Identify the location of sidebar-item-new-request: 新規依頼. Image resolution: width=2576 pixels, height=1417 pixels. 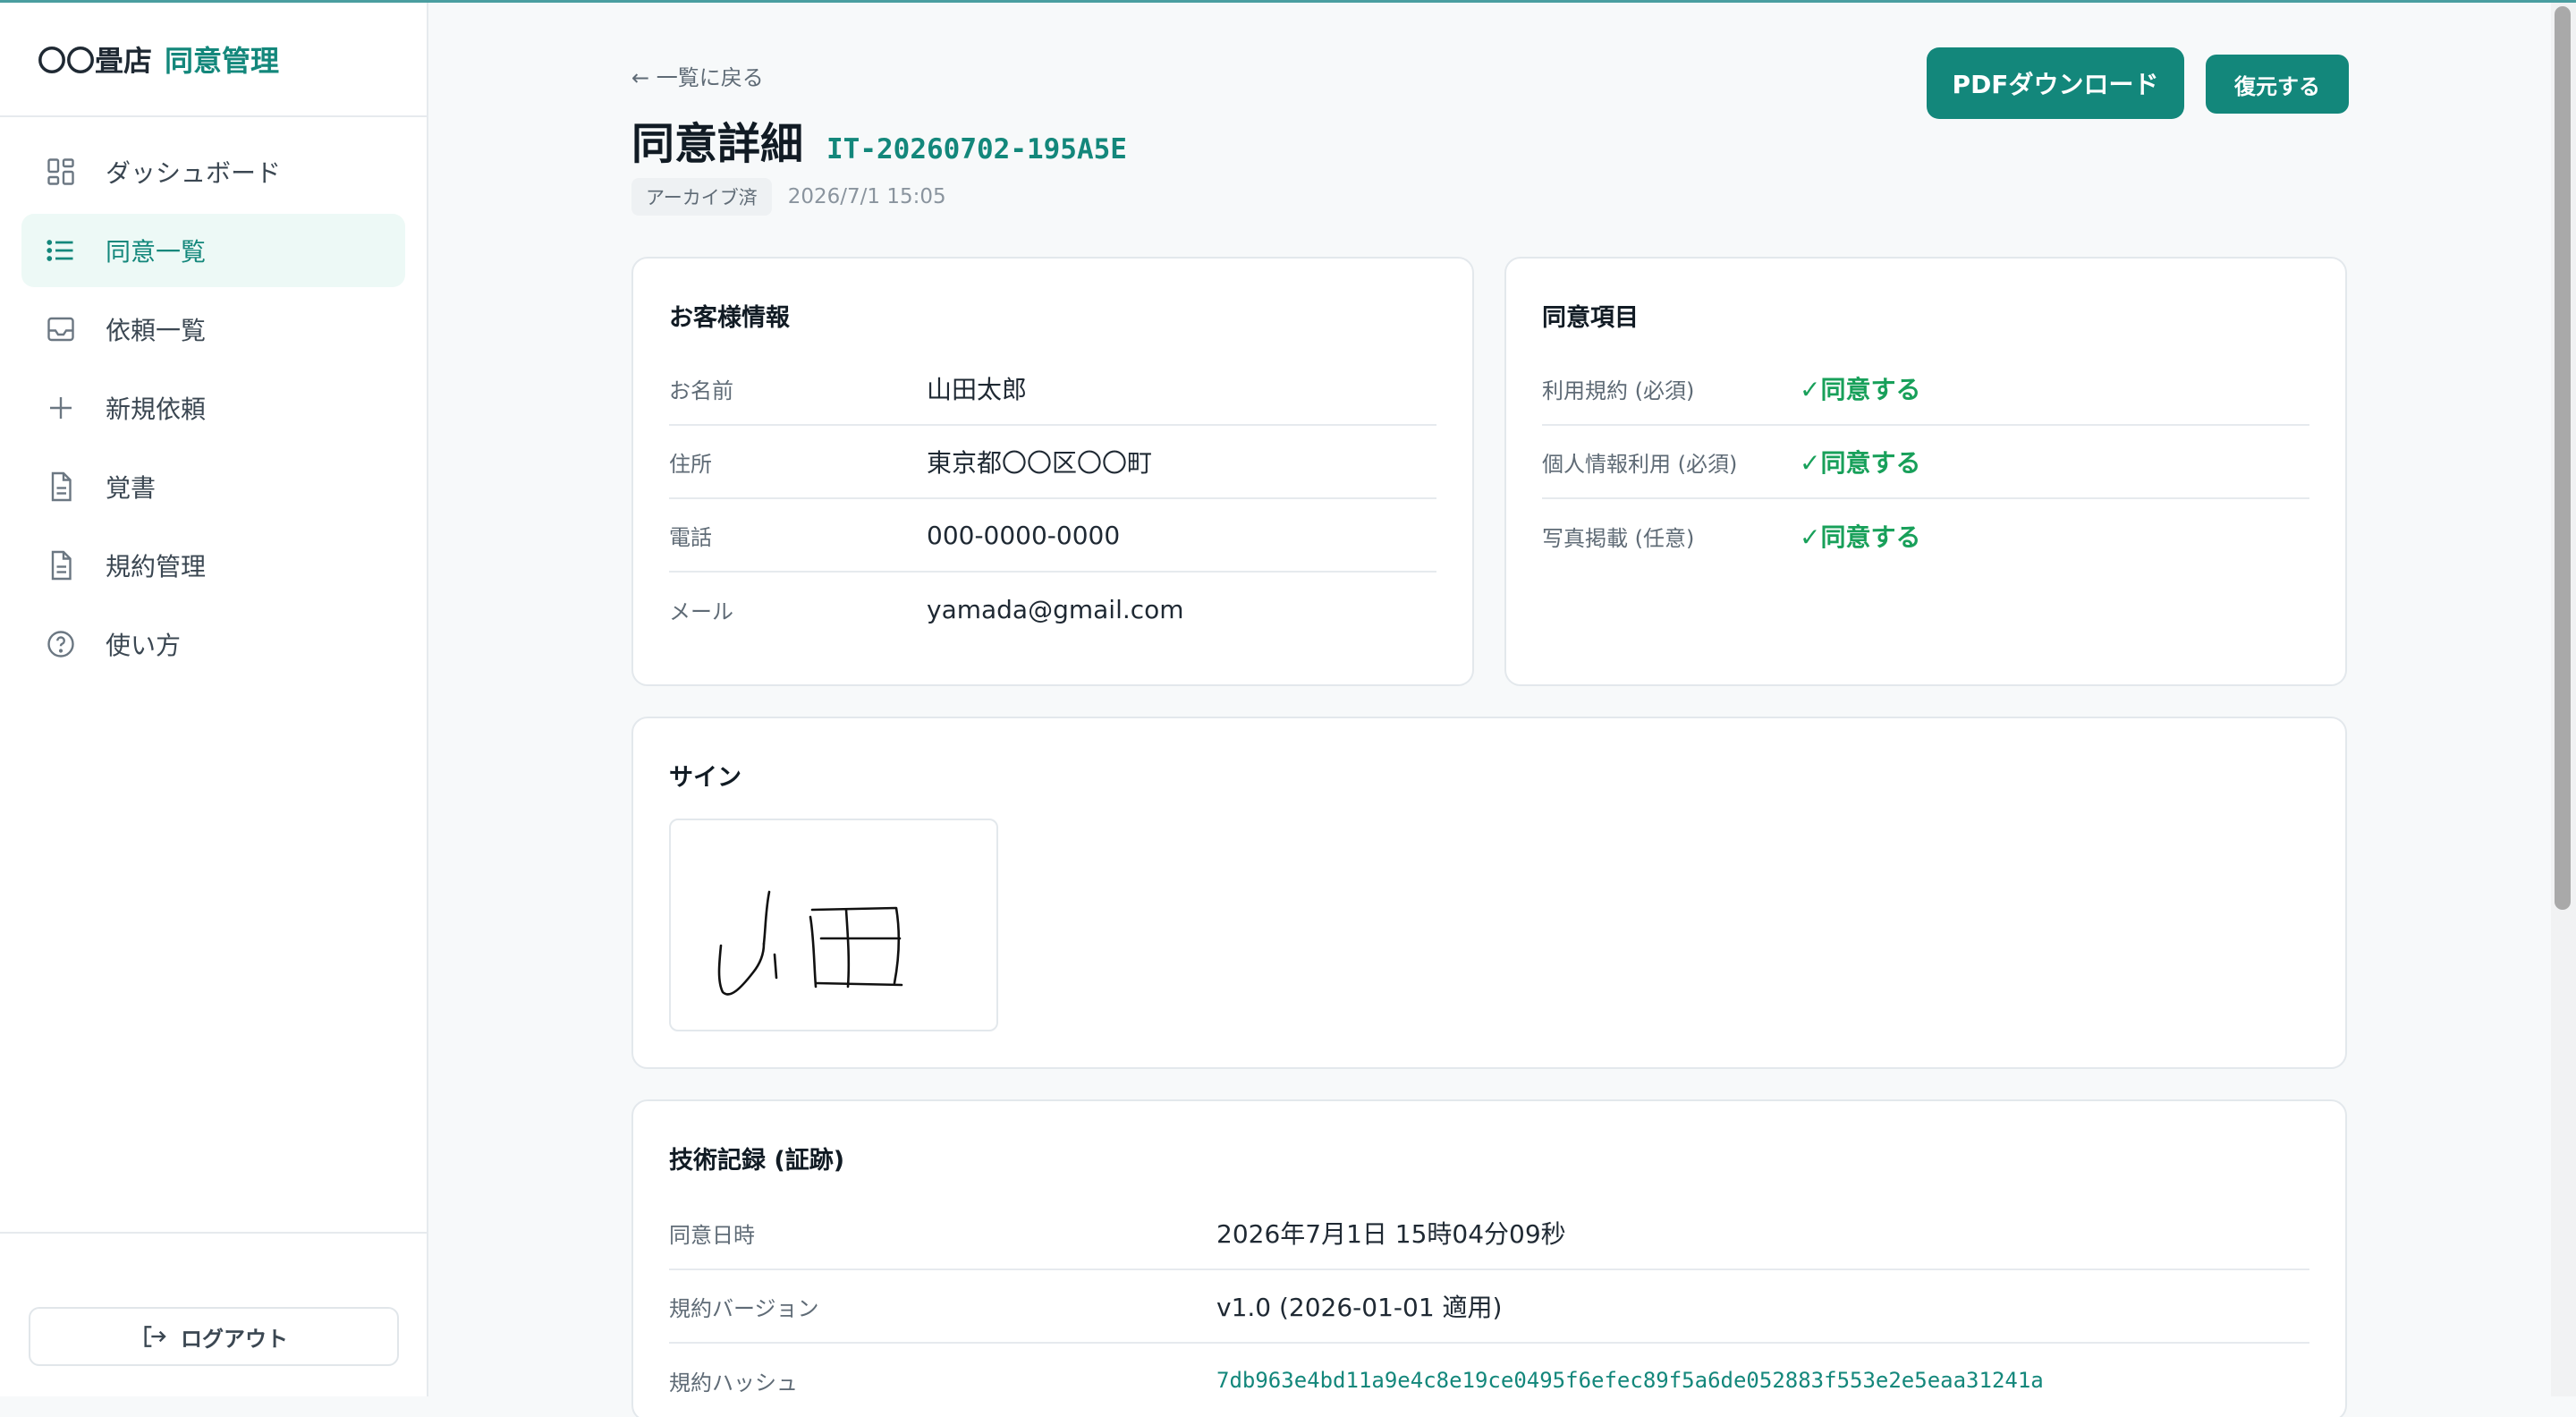
(213, 408).